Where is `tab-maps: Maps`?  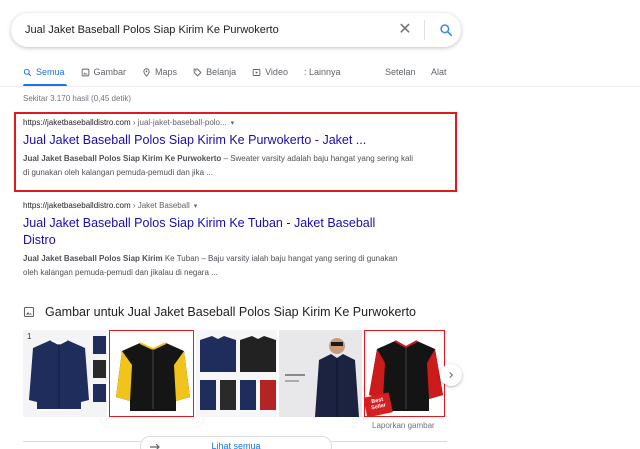 tab-maps: Maps is located at coordinates (159, 72).